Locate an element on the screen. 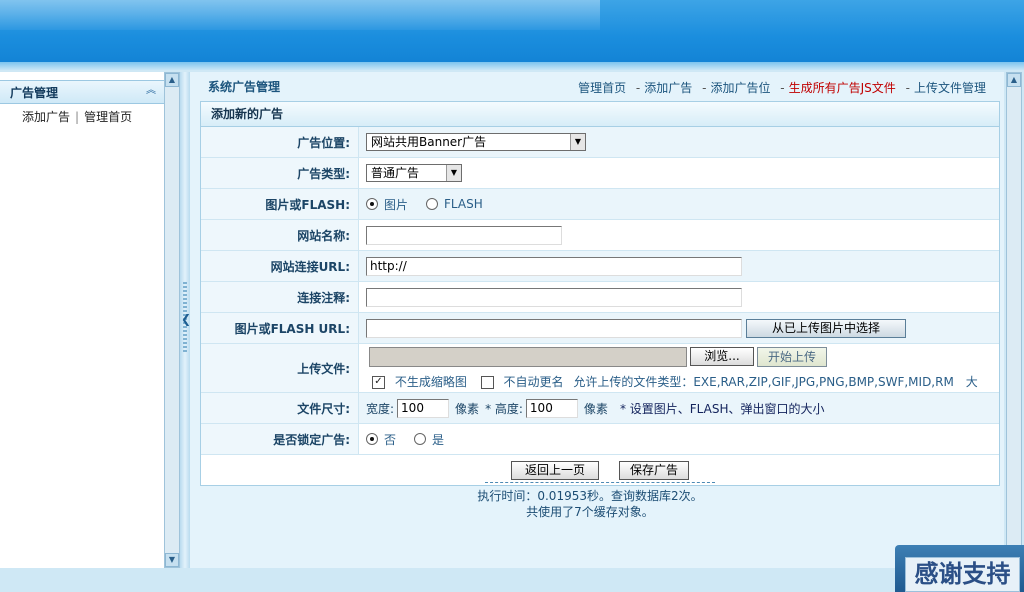  lock-label: 是否锁定广告: is located at coordinates (280, 439).